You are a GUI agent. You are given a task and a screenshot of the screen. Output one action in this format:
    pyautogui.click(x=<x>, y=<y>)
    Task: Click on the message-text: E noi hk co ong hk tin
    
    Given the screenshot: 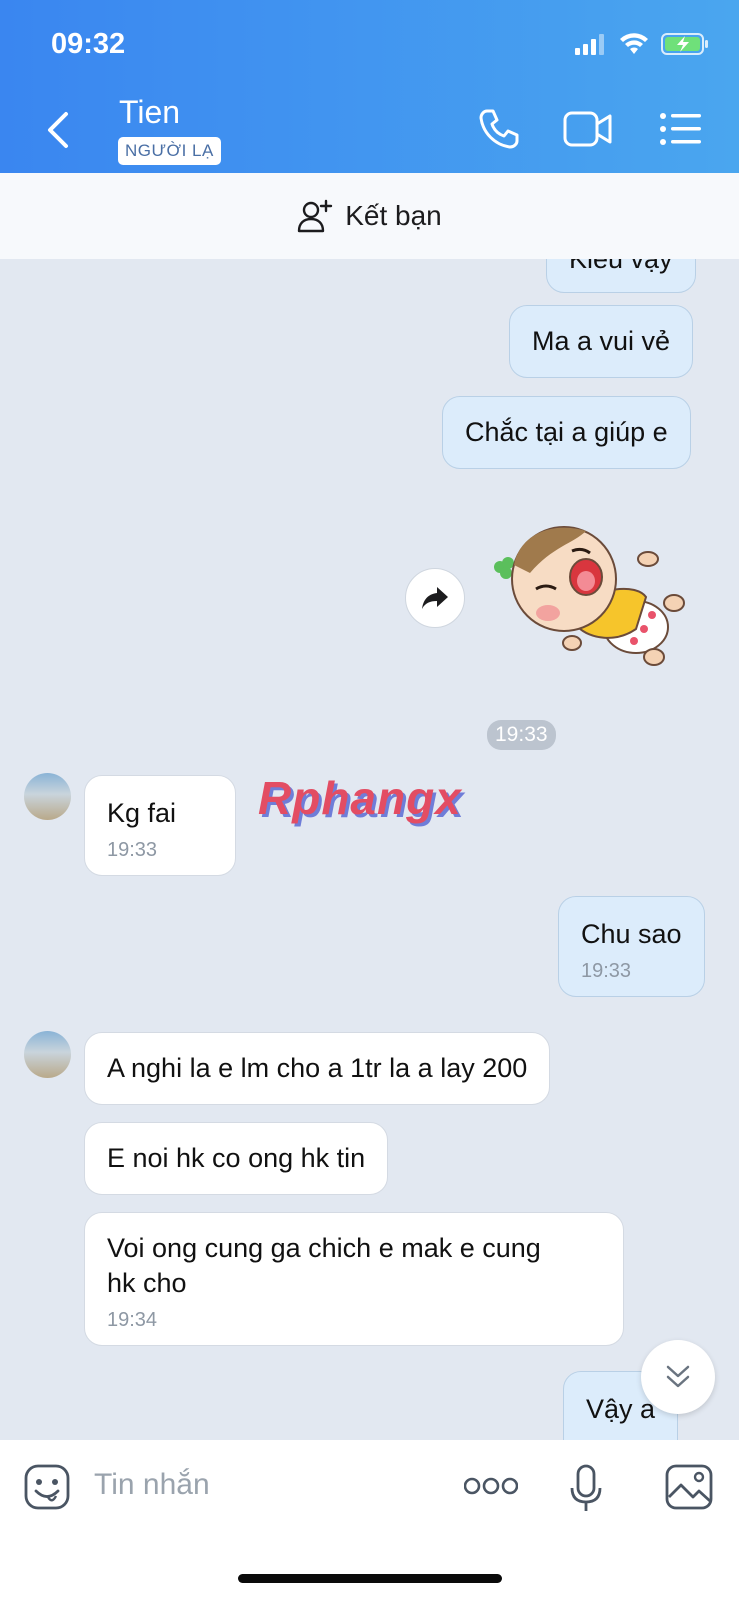 What is the action you would take?
    pyautogui.click(x=236, y=1158)
    